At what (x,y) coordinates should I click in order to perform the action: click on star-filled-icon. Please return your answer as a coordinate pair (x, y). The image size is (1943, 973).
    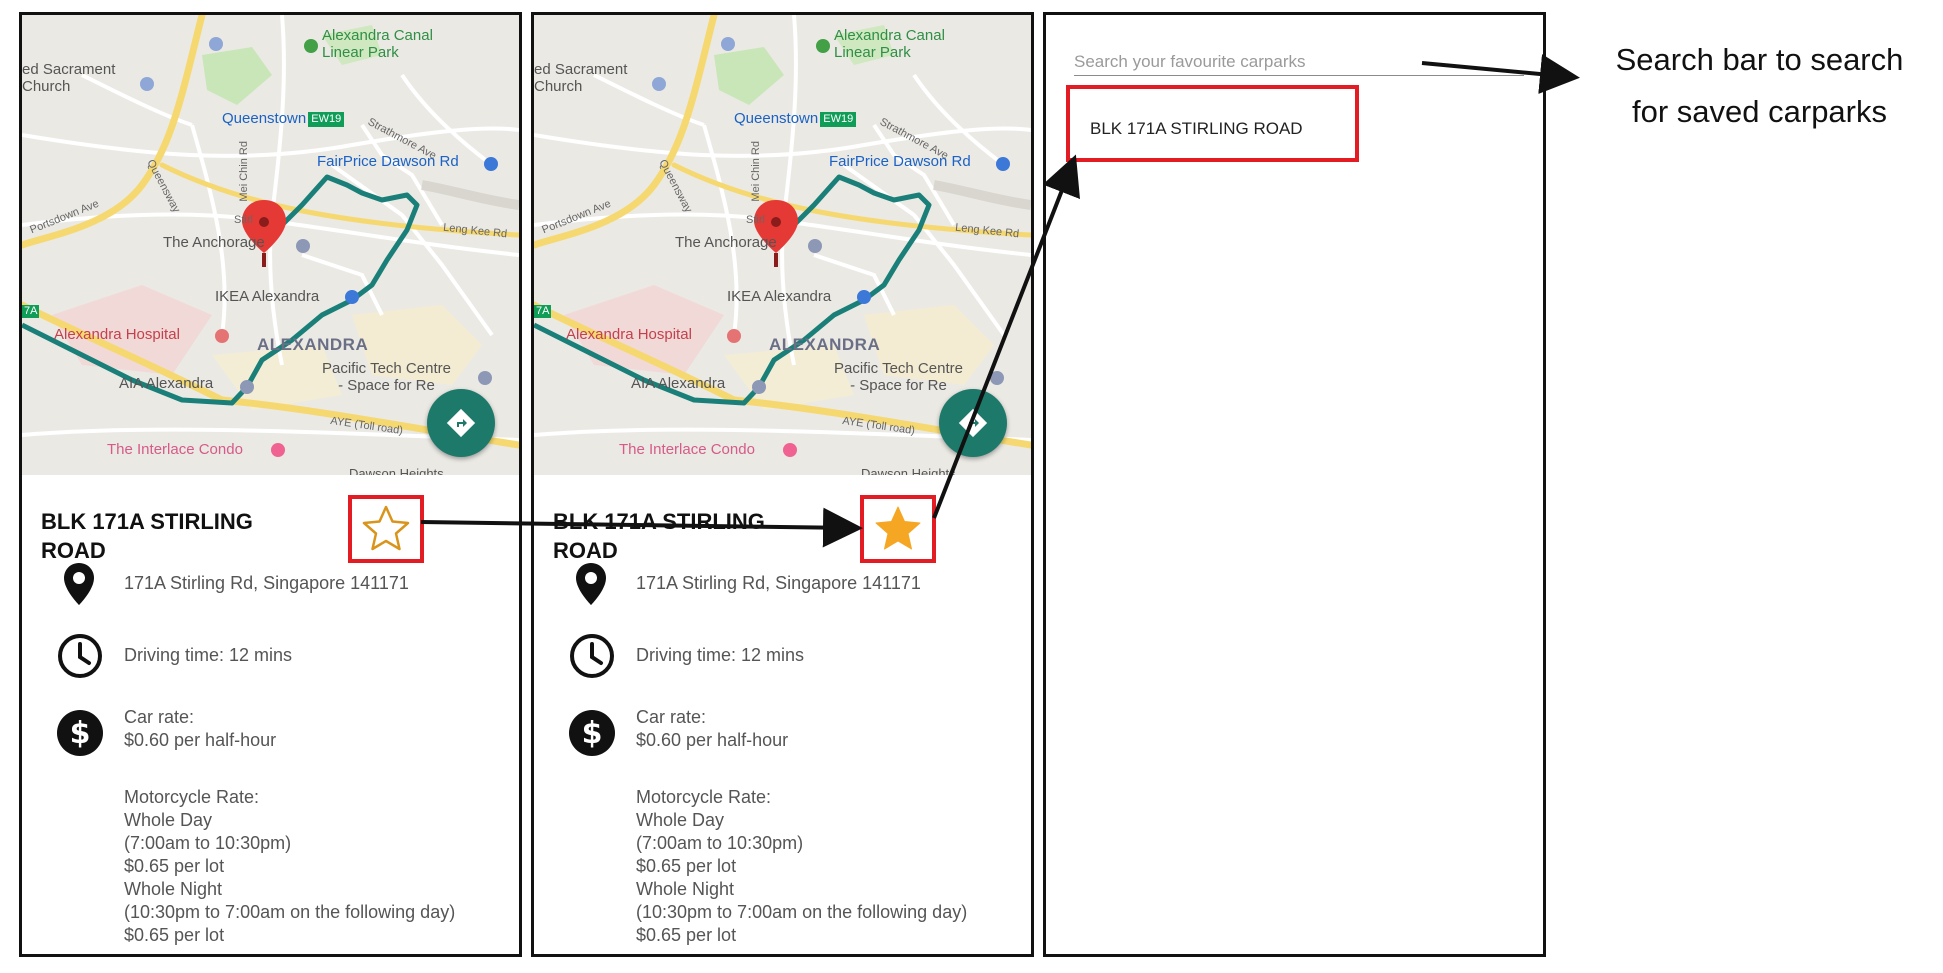
    Looking at the image, I should click on (898, 528).